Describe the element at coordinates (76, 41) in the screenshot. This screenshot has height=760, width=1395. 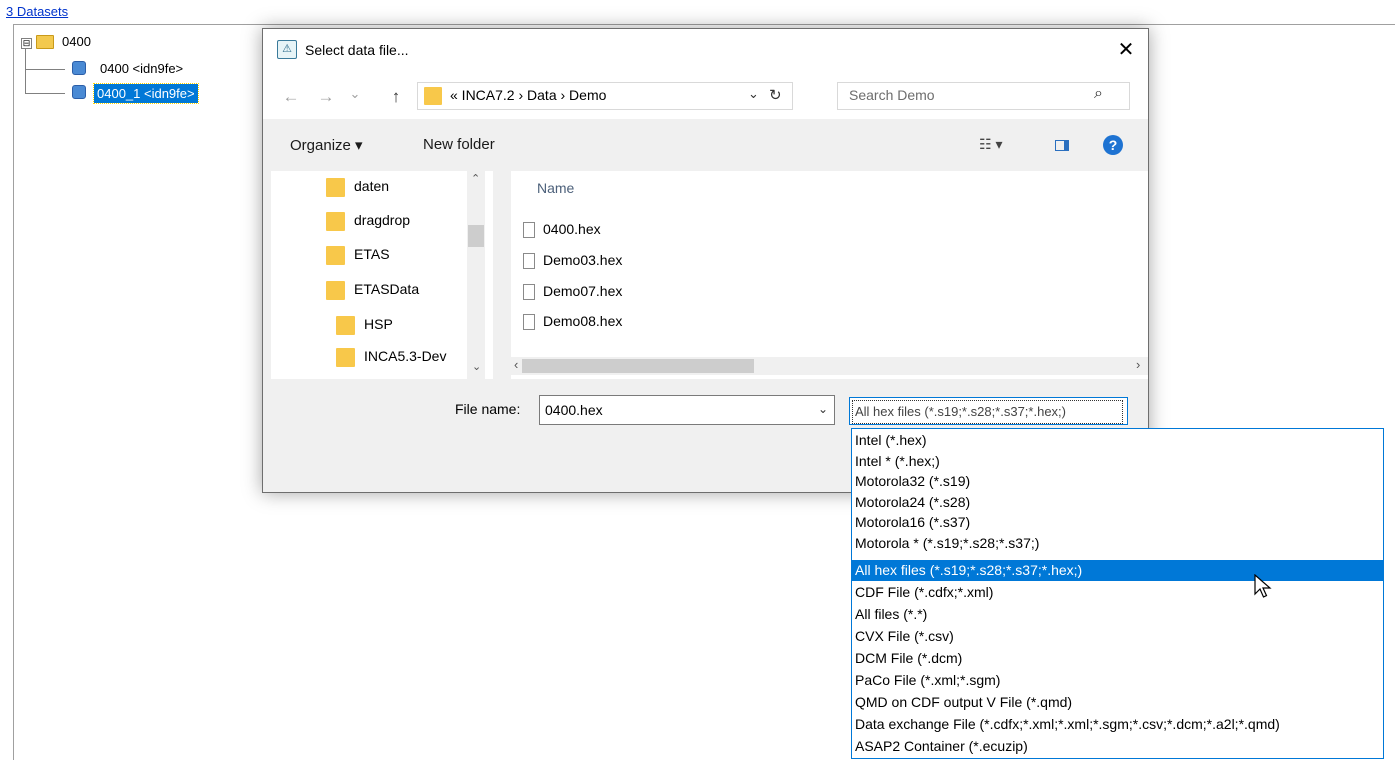
I see `tree-root-label: 0400` at that location.